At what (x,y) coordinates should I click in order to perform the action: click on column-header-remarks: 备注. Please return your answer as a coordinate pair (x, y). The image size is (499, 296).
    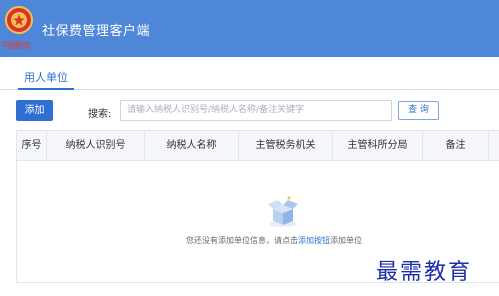
    Looking at the image, I should click on (456, 146).